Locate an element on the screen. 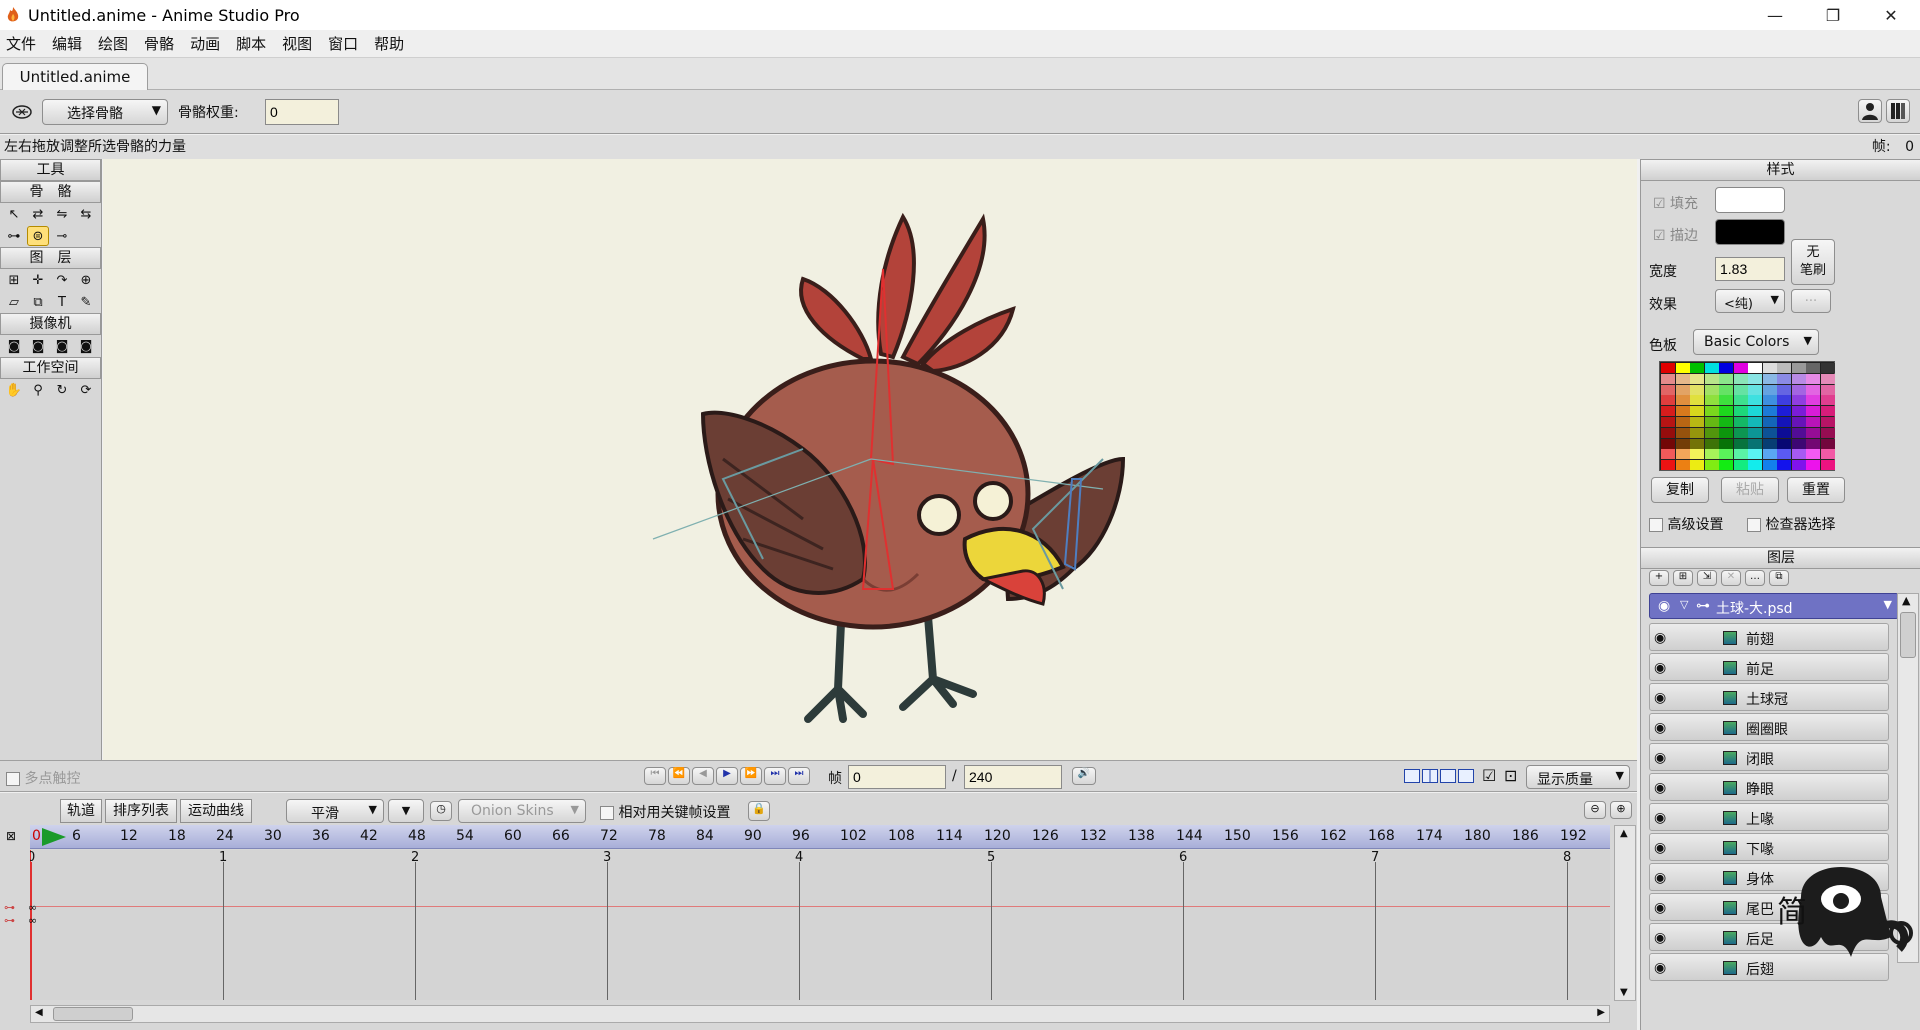 The width and height of the screenshot is (1920, 1030). layer-row: ◉ 前翅 is located at coordinates (1769, 637).